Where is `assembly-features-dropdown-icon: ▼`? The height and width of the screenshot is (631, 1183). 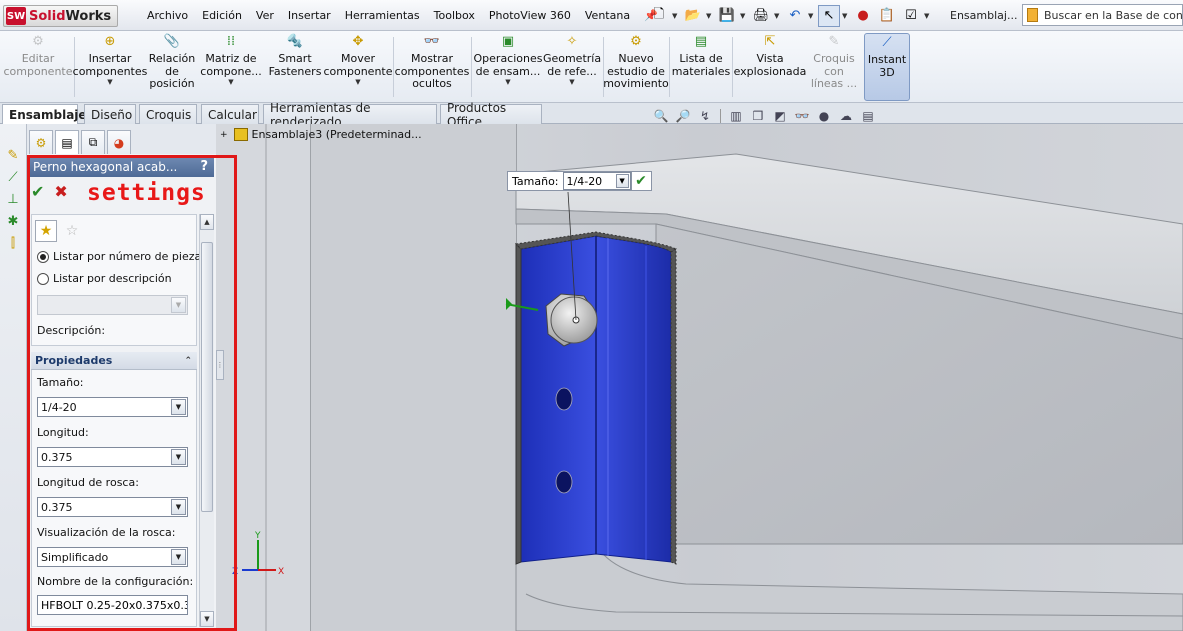
assembly-features-dropdown-icon: ▼ is located at coordinates (507, 82).